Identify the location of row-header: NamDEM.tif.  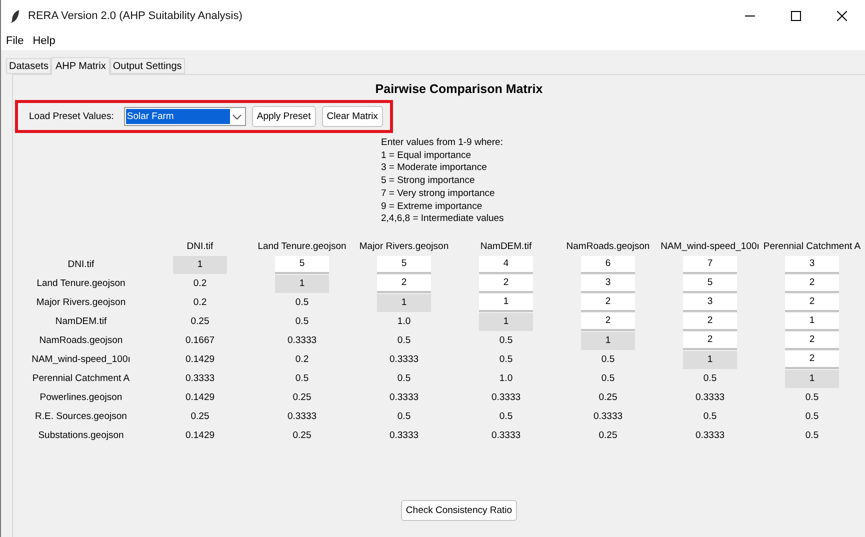
(81, 321).